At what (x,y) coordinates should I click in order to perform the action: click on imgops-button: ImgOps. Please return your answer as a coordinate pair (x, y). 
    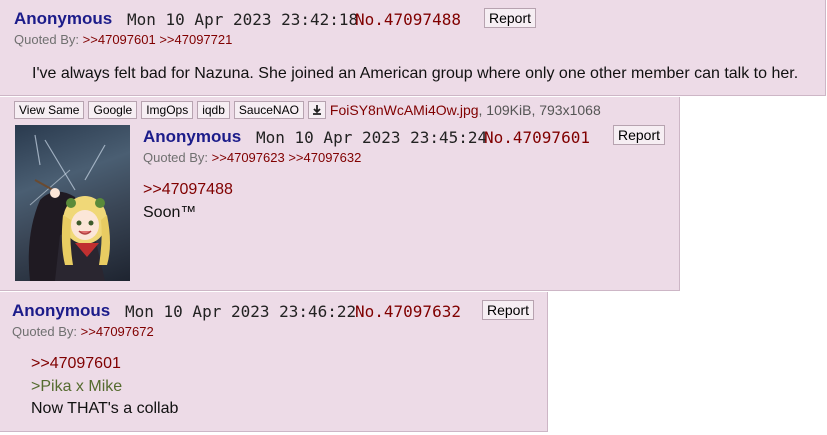
    Looking at the image, I should click on (167, 110).